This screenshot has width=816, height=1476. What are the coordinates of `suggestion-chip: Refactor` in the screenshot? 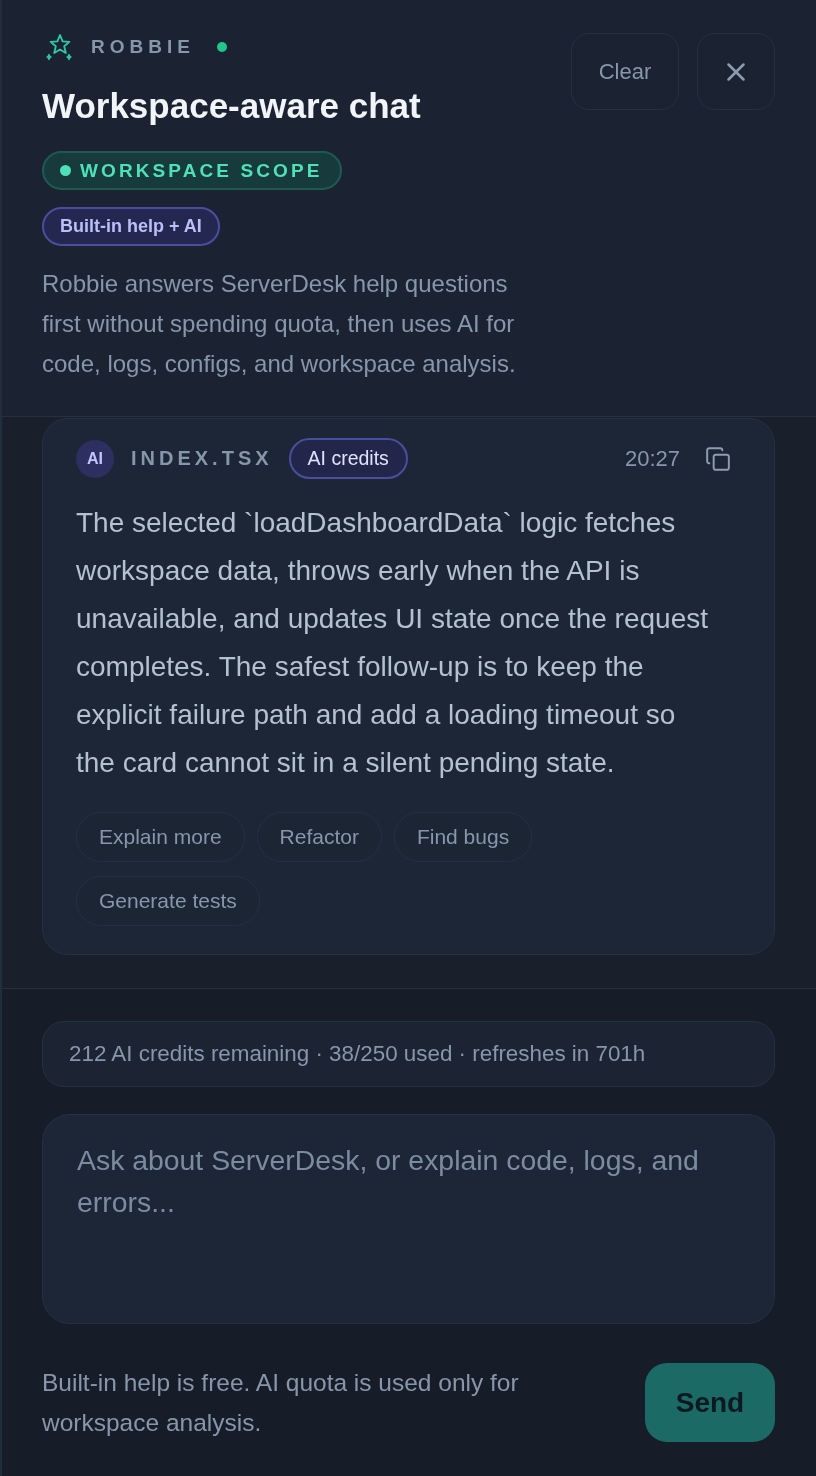 It's located at (319, 837).